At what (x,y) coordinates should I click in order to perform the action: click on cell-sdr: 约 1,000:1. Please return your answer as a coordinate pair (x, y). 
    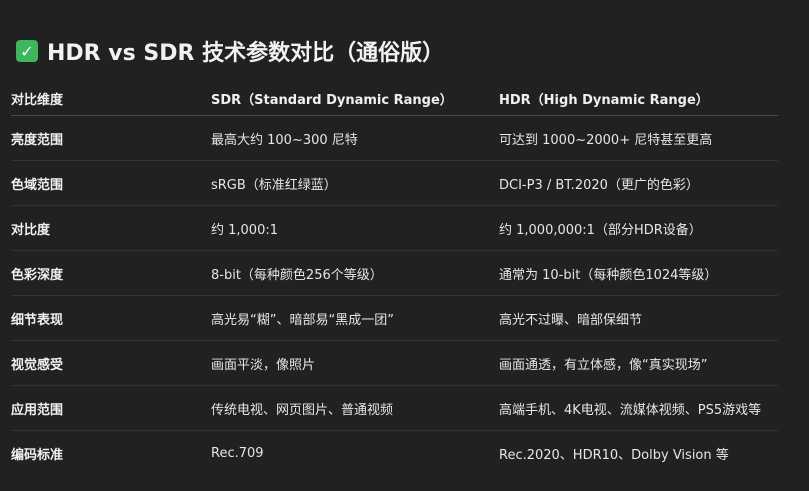
    Looking at the image, I should click on (355, 228).